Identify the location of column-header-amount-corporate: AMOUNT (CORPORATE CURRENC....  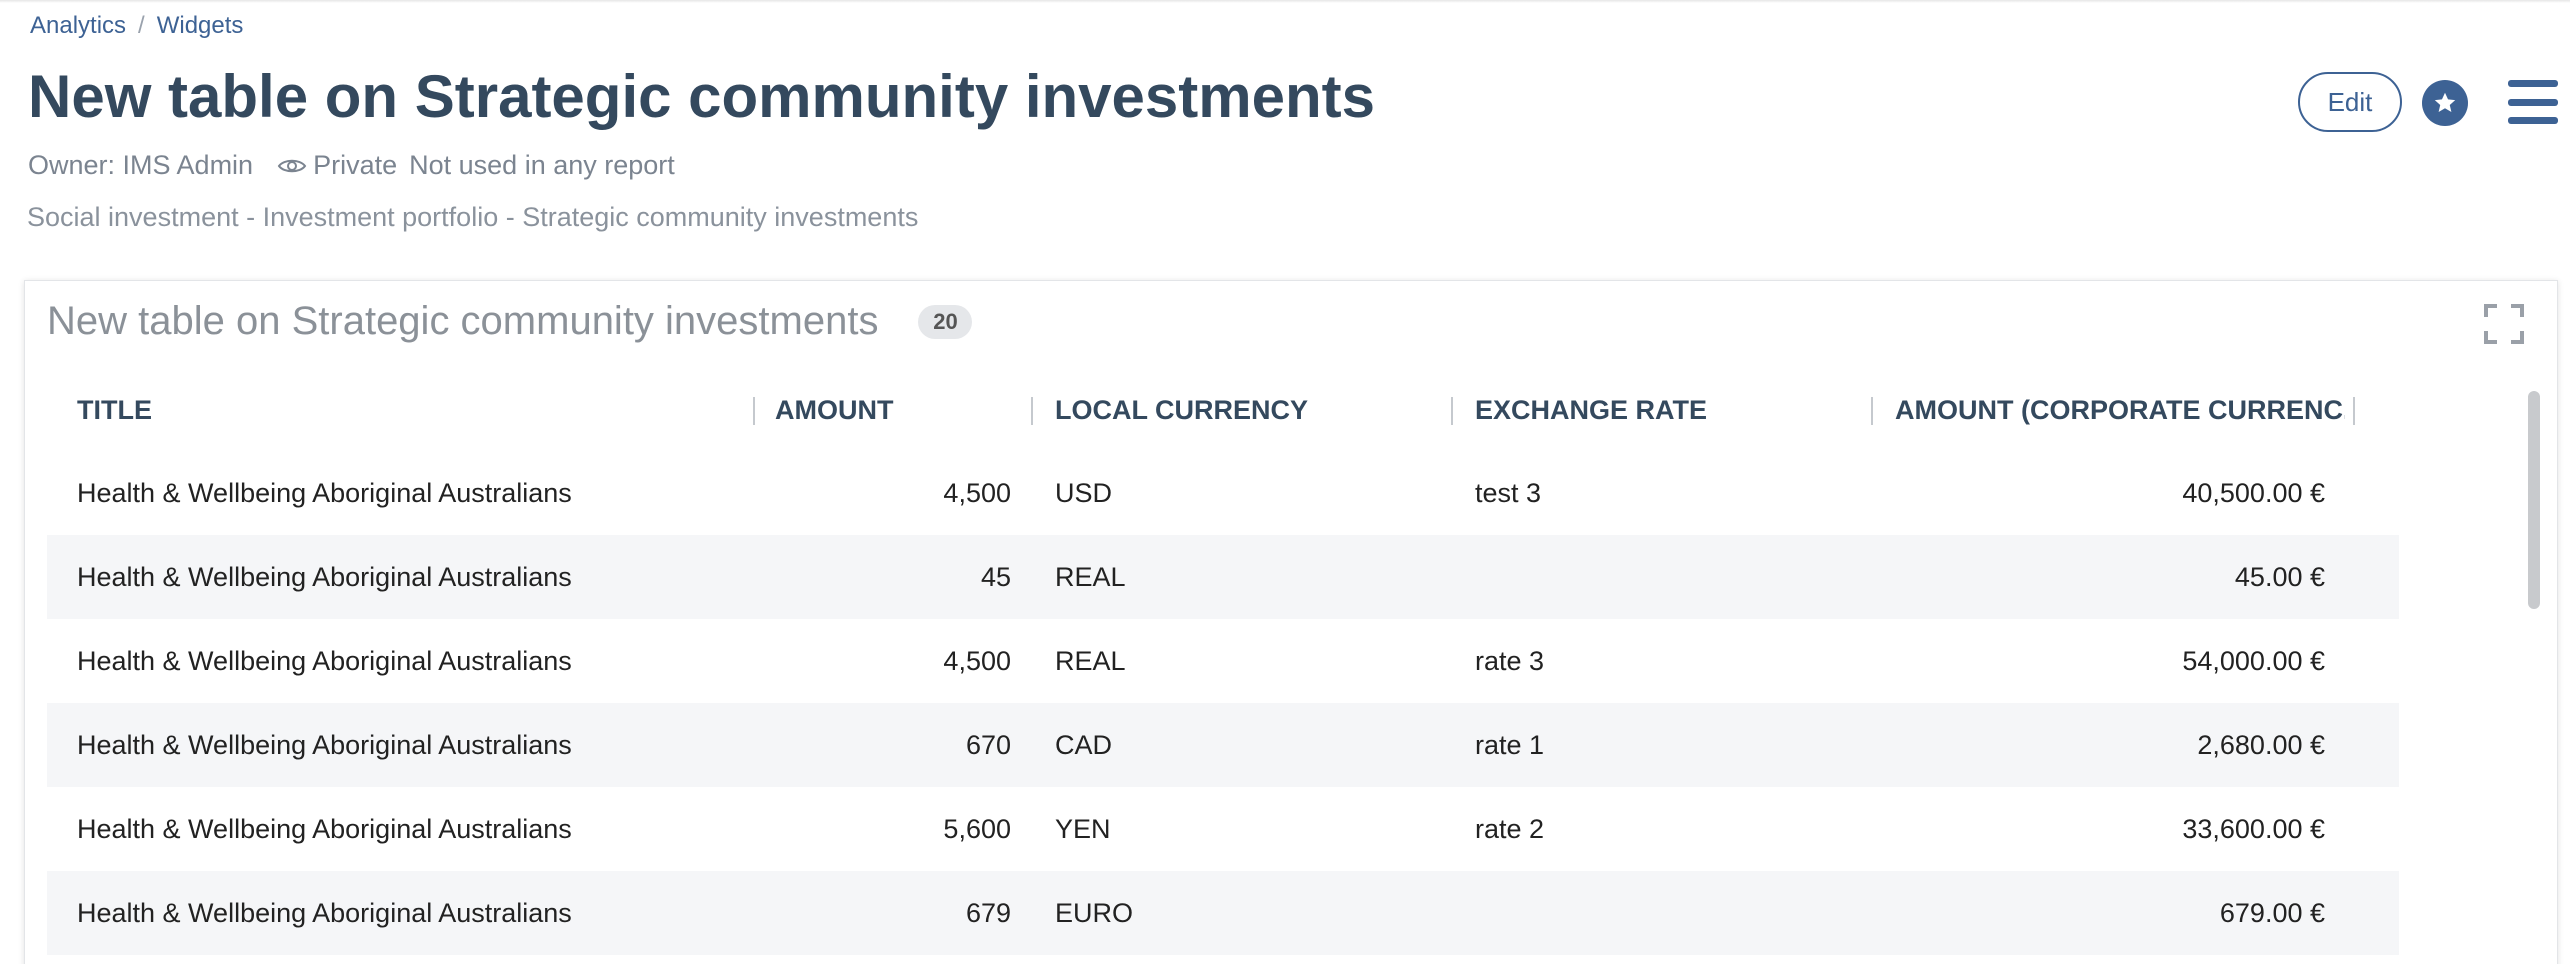
(2120, 410).